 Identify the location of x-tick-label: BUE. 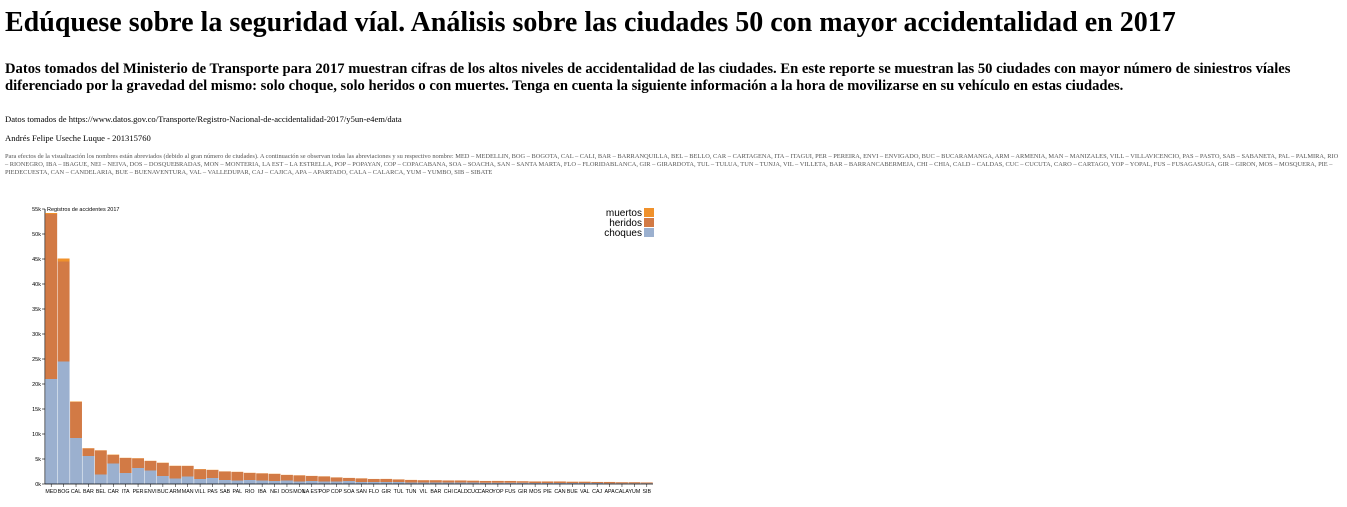
(572, 492).